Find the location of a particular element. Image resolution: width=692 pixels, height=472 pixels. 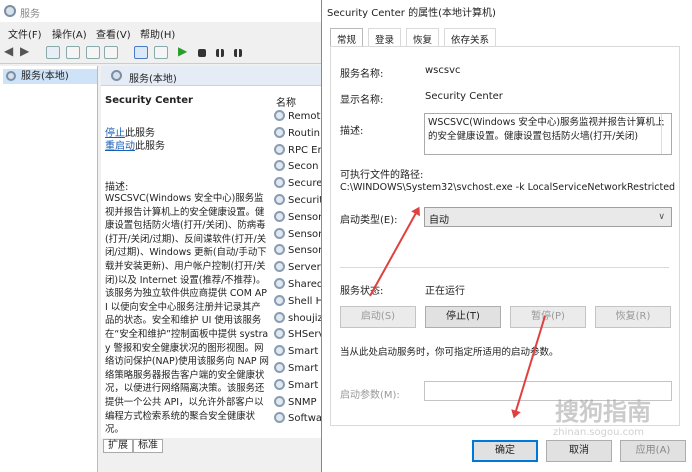

view-tabs: 扩展 标准 is located at coordinates (213, 446).